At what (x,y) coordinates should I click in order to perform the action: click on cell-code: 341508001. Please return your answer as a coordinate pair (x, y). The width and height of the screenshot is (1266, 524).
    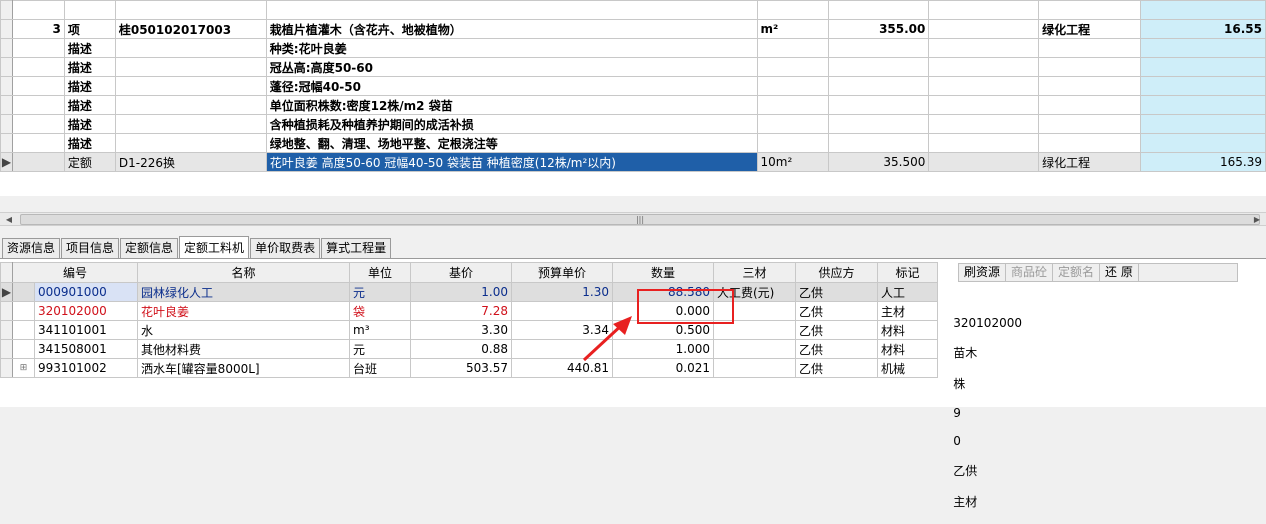
    Looking at the image, I should click on (86, 349).